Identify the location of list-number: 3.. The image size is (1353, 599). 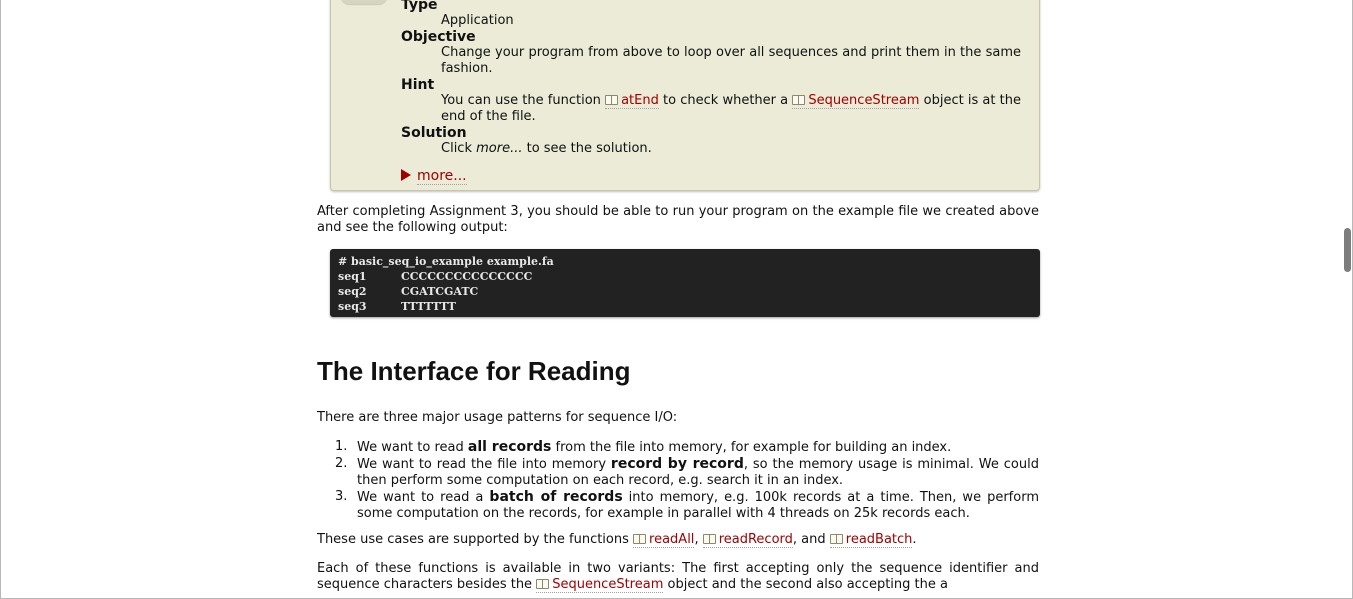
(341, 496).